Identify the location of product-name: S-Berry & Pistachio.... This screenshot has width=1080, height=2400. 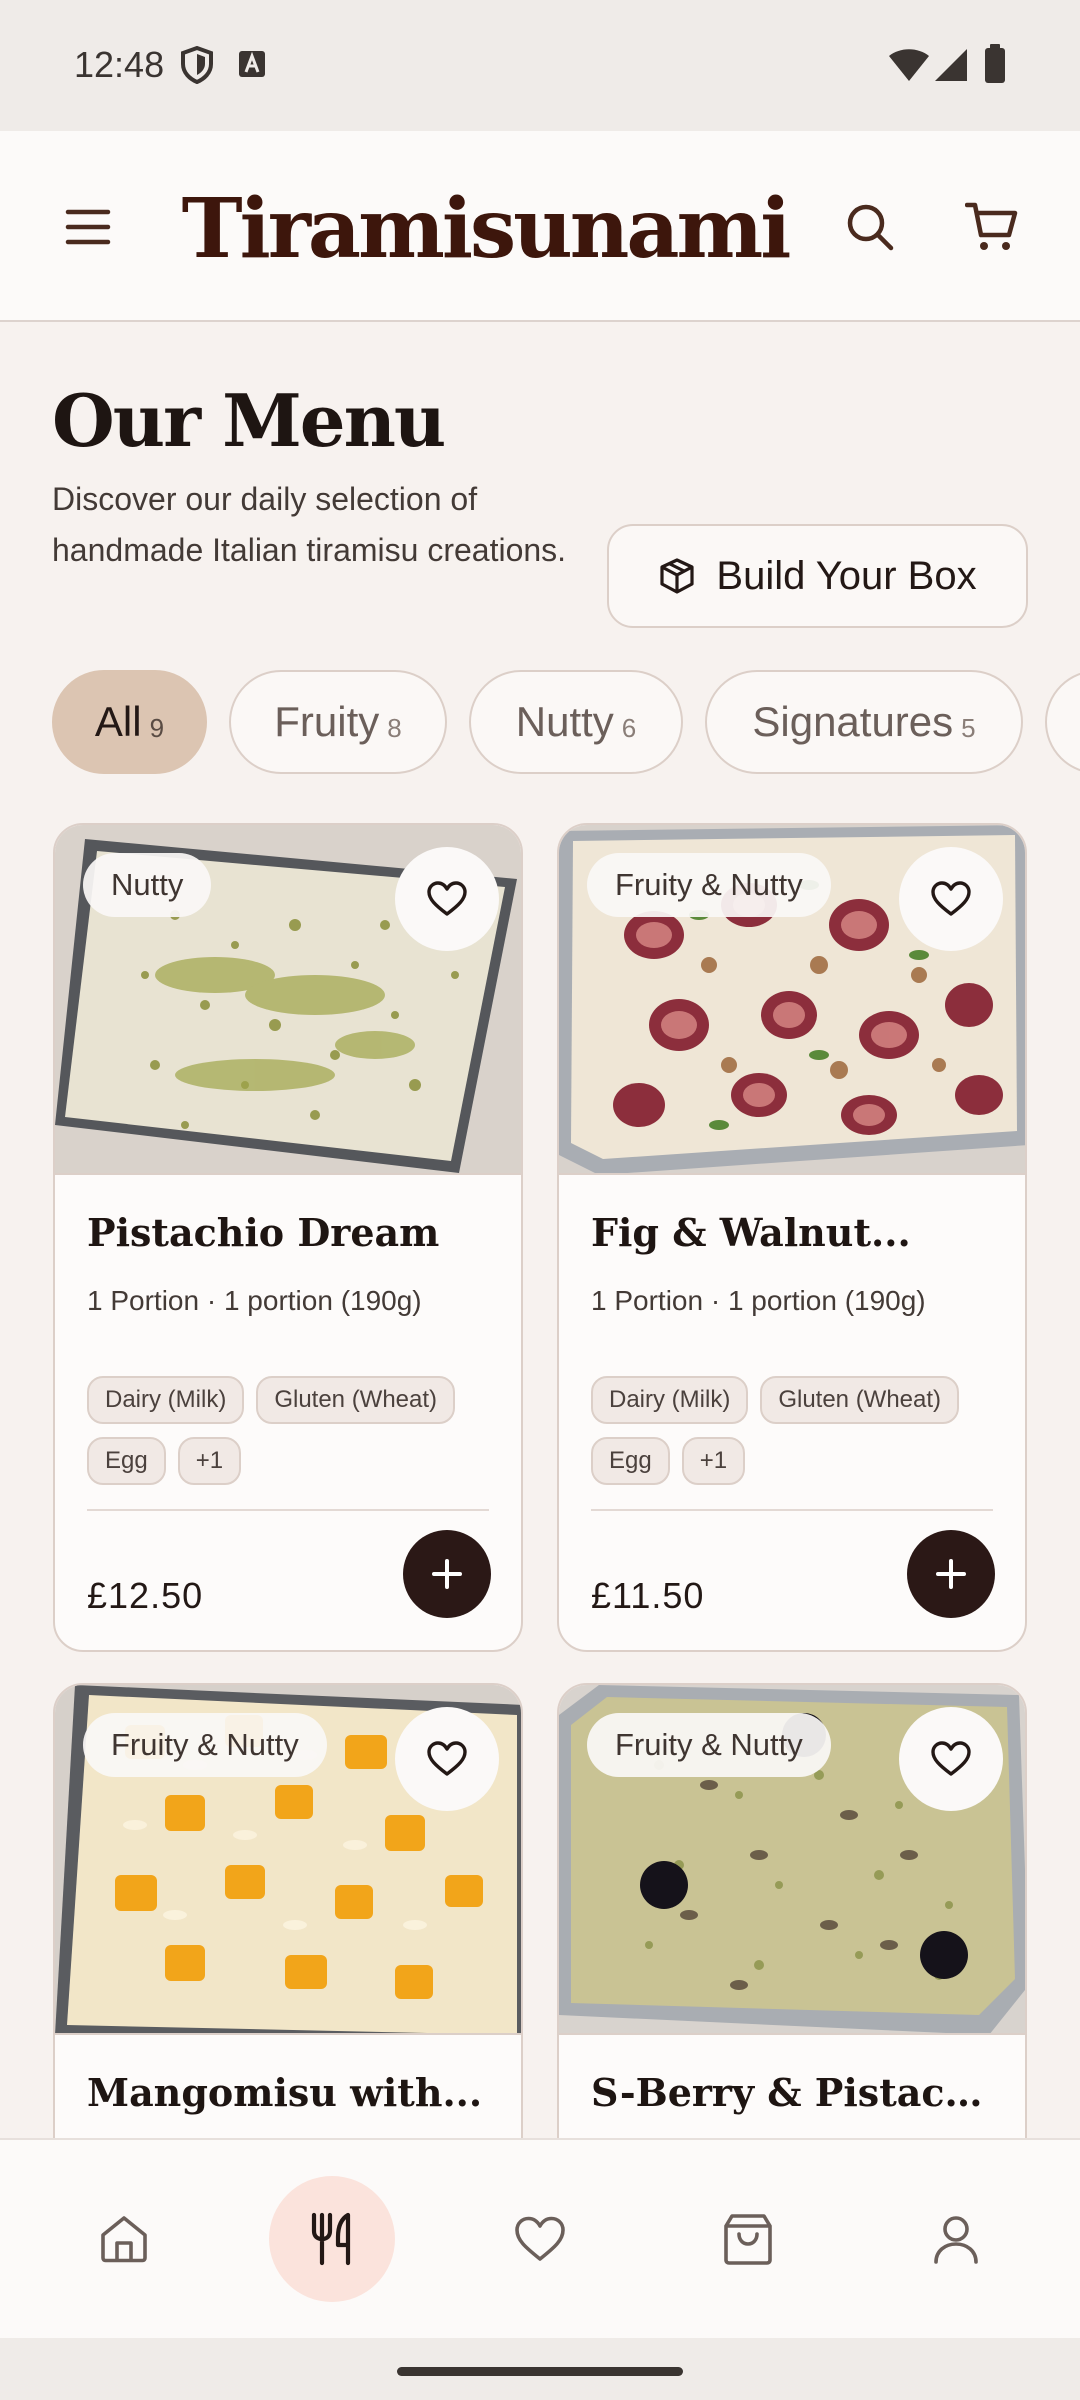
(796, 2092).